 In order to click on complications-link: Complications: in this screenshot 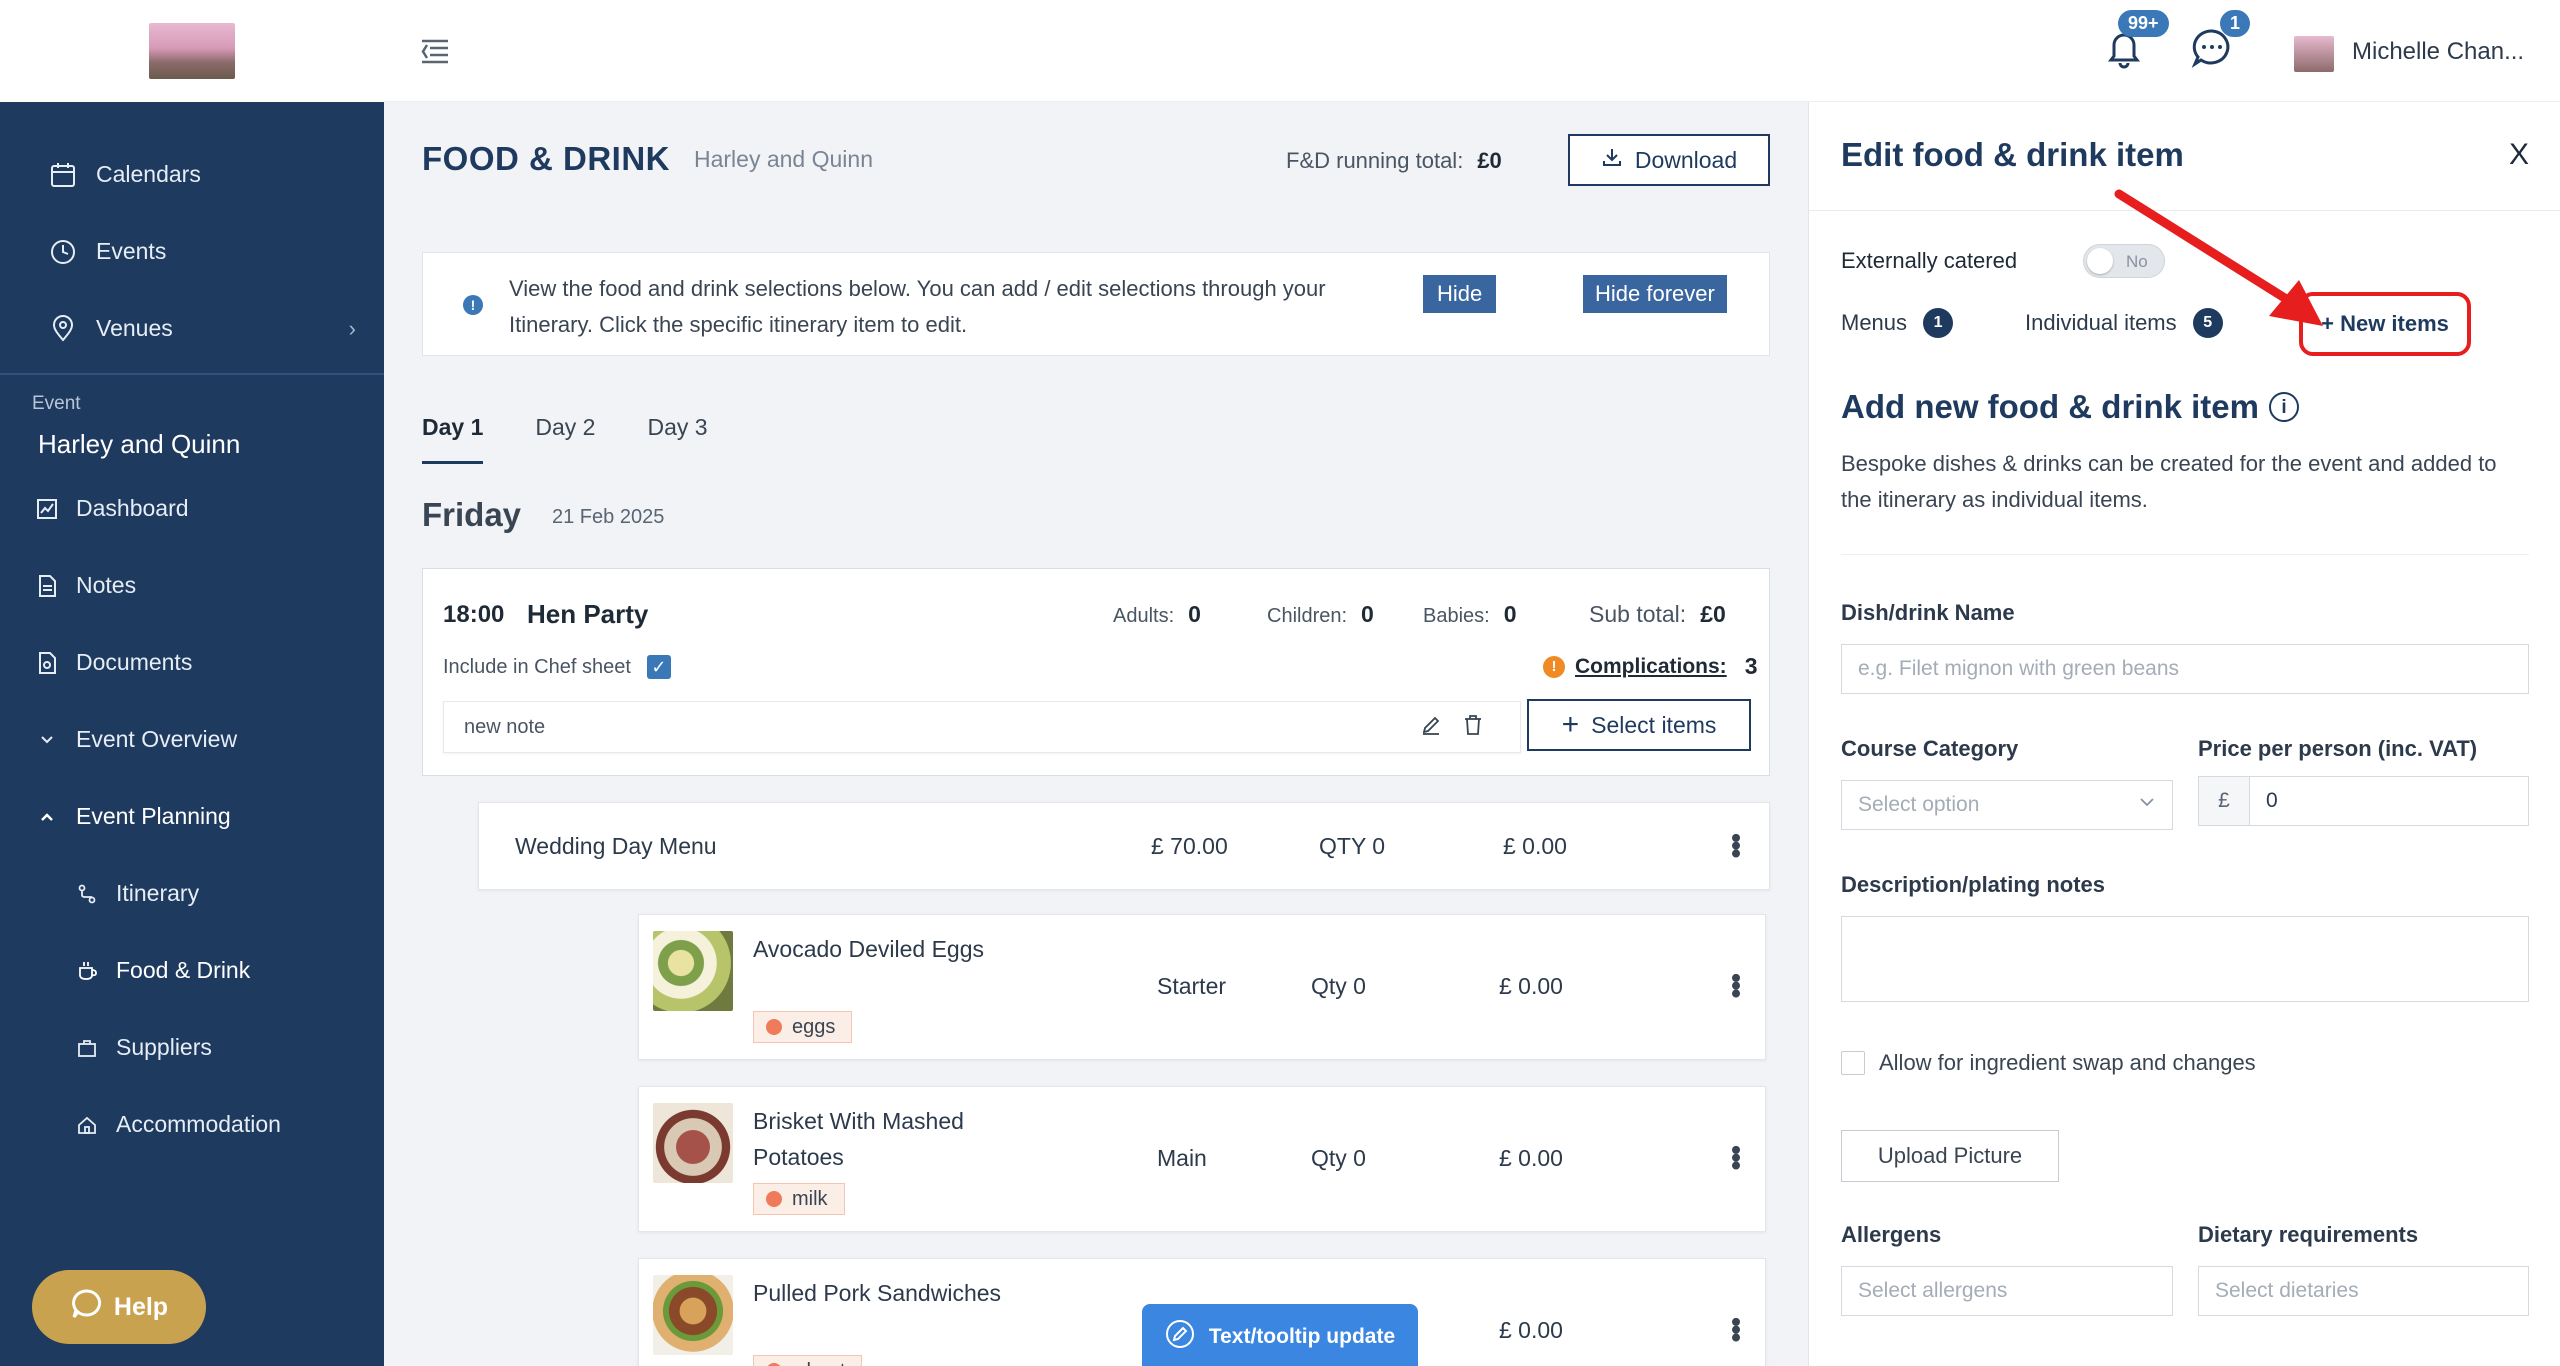, I will do `click(1651, 667)`.